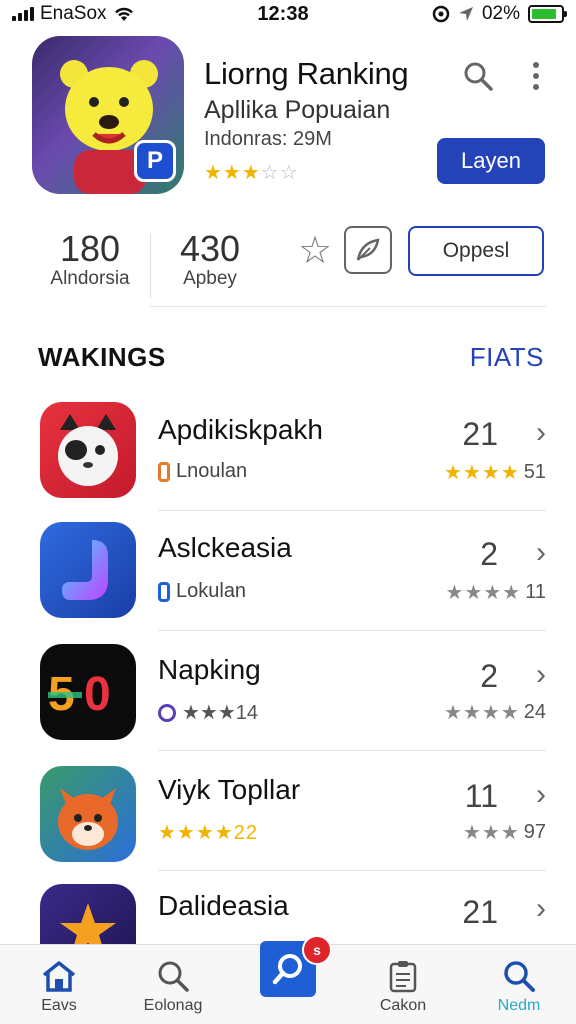 This screenshot has width=576, height=1024. What do you see at coordinates (208, 833) in the screenshot?
I see `item-subtitle: ★★★★22` at bounding box center [208, 833].